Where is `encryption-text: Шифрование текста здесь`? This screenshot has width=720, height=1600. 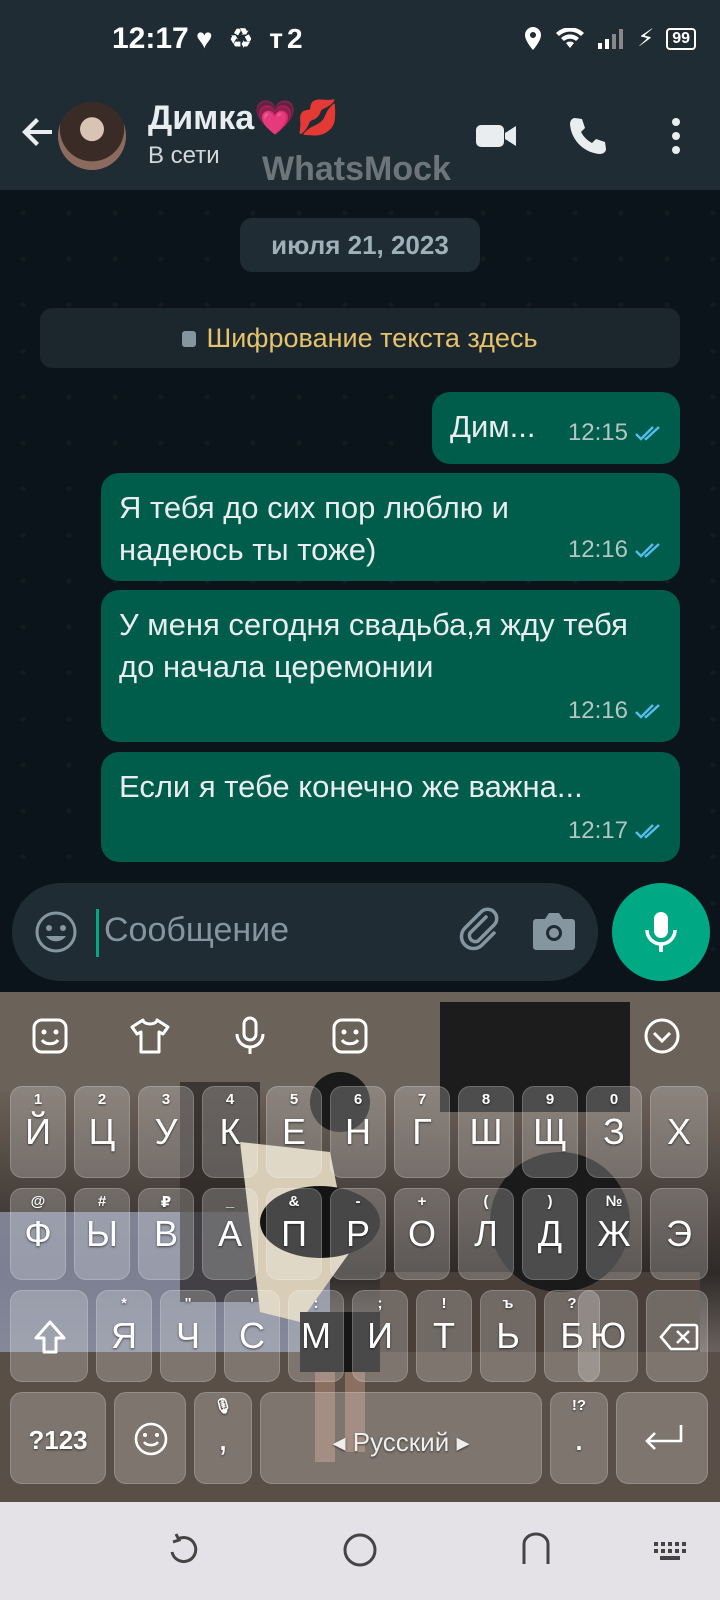
encryption-text: Шифрование текста здесь is located at coordinates (372, 338).